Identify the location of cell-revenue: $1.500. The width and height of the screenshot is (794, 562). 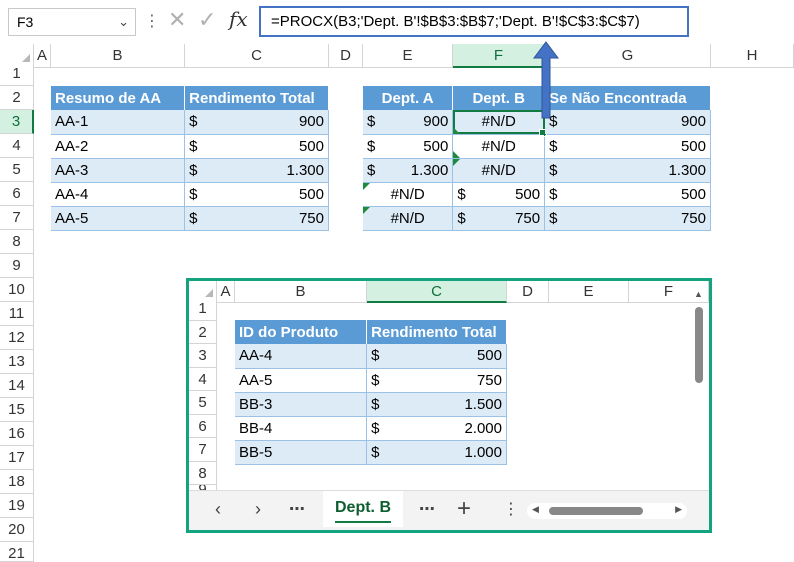
(436, 404).